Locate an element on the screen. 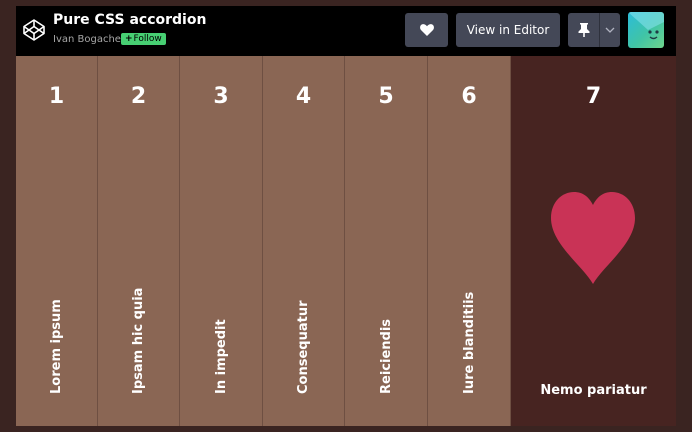  panel-number: 6 is located at coordinates (469, 96).